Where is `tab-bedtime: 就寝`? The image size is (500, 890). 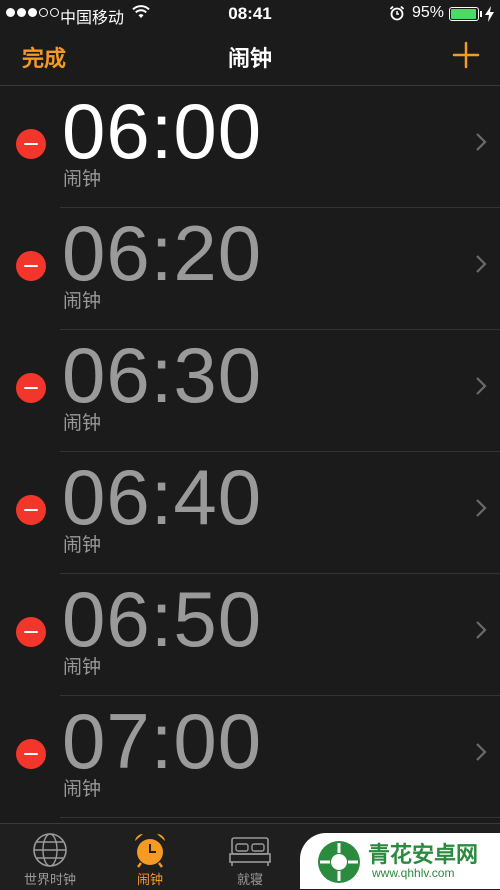 tab-bedtime: 就寝 is located at coordinates (250, 857).